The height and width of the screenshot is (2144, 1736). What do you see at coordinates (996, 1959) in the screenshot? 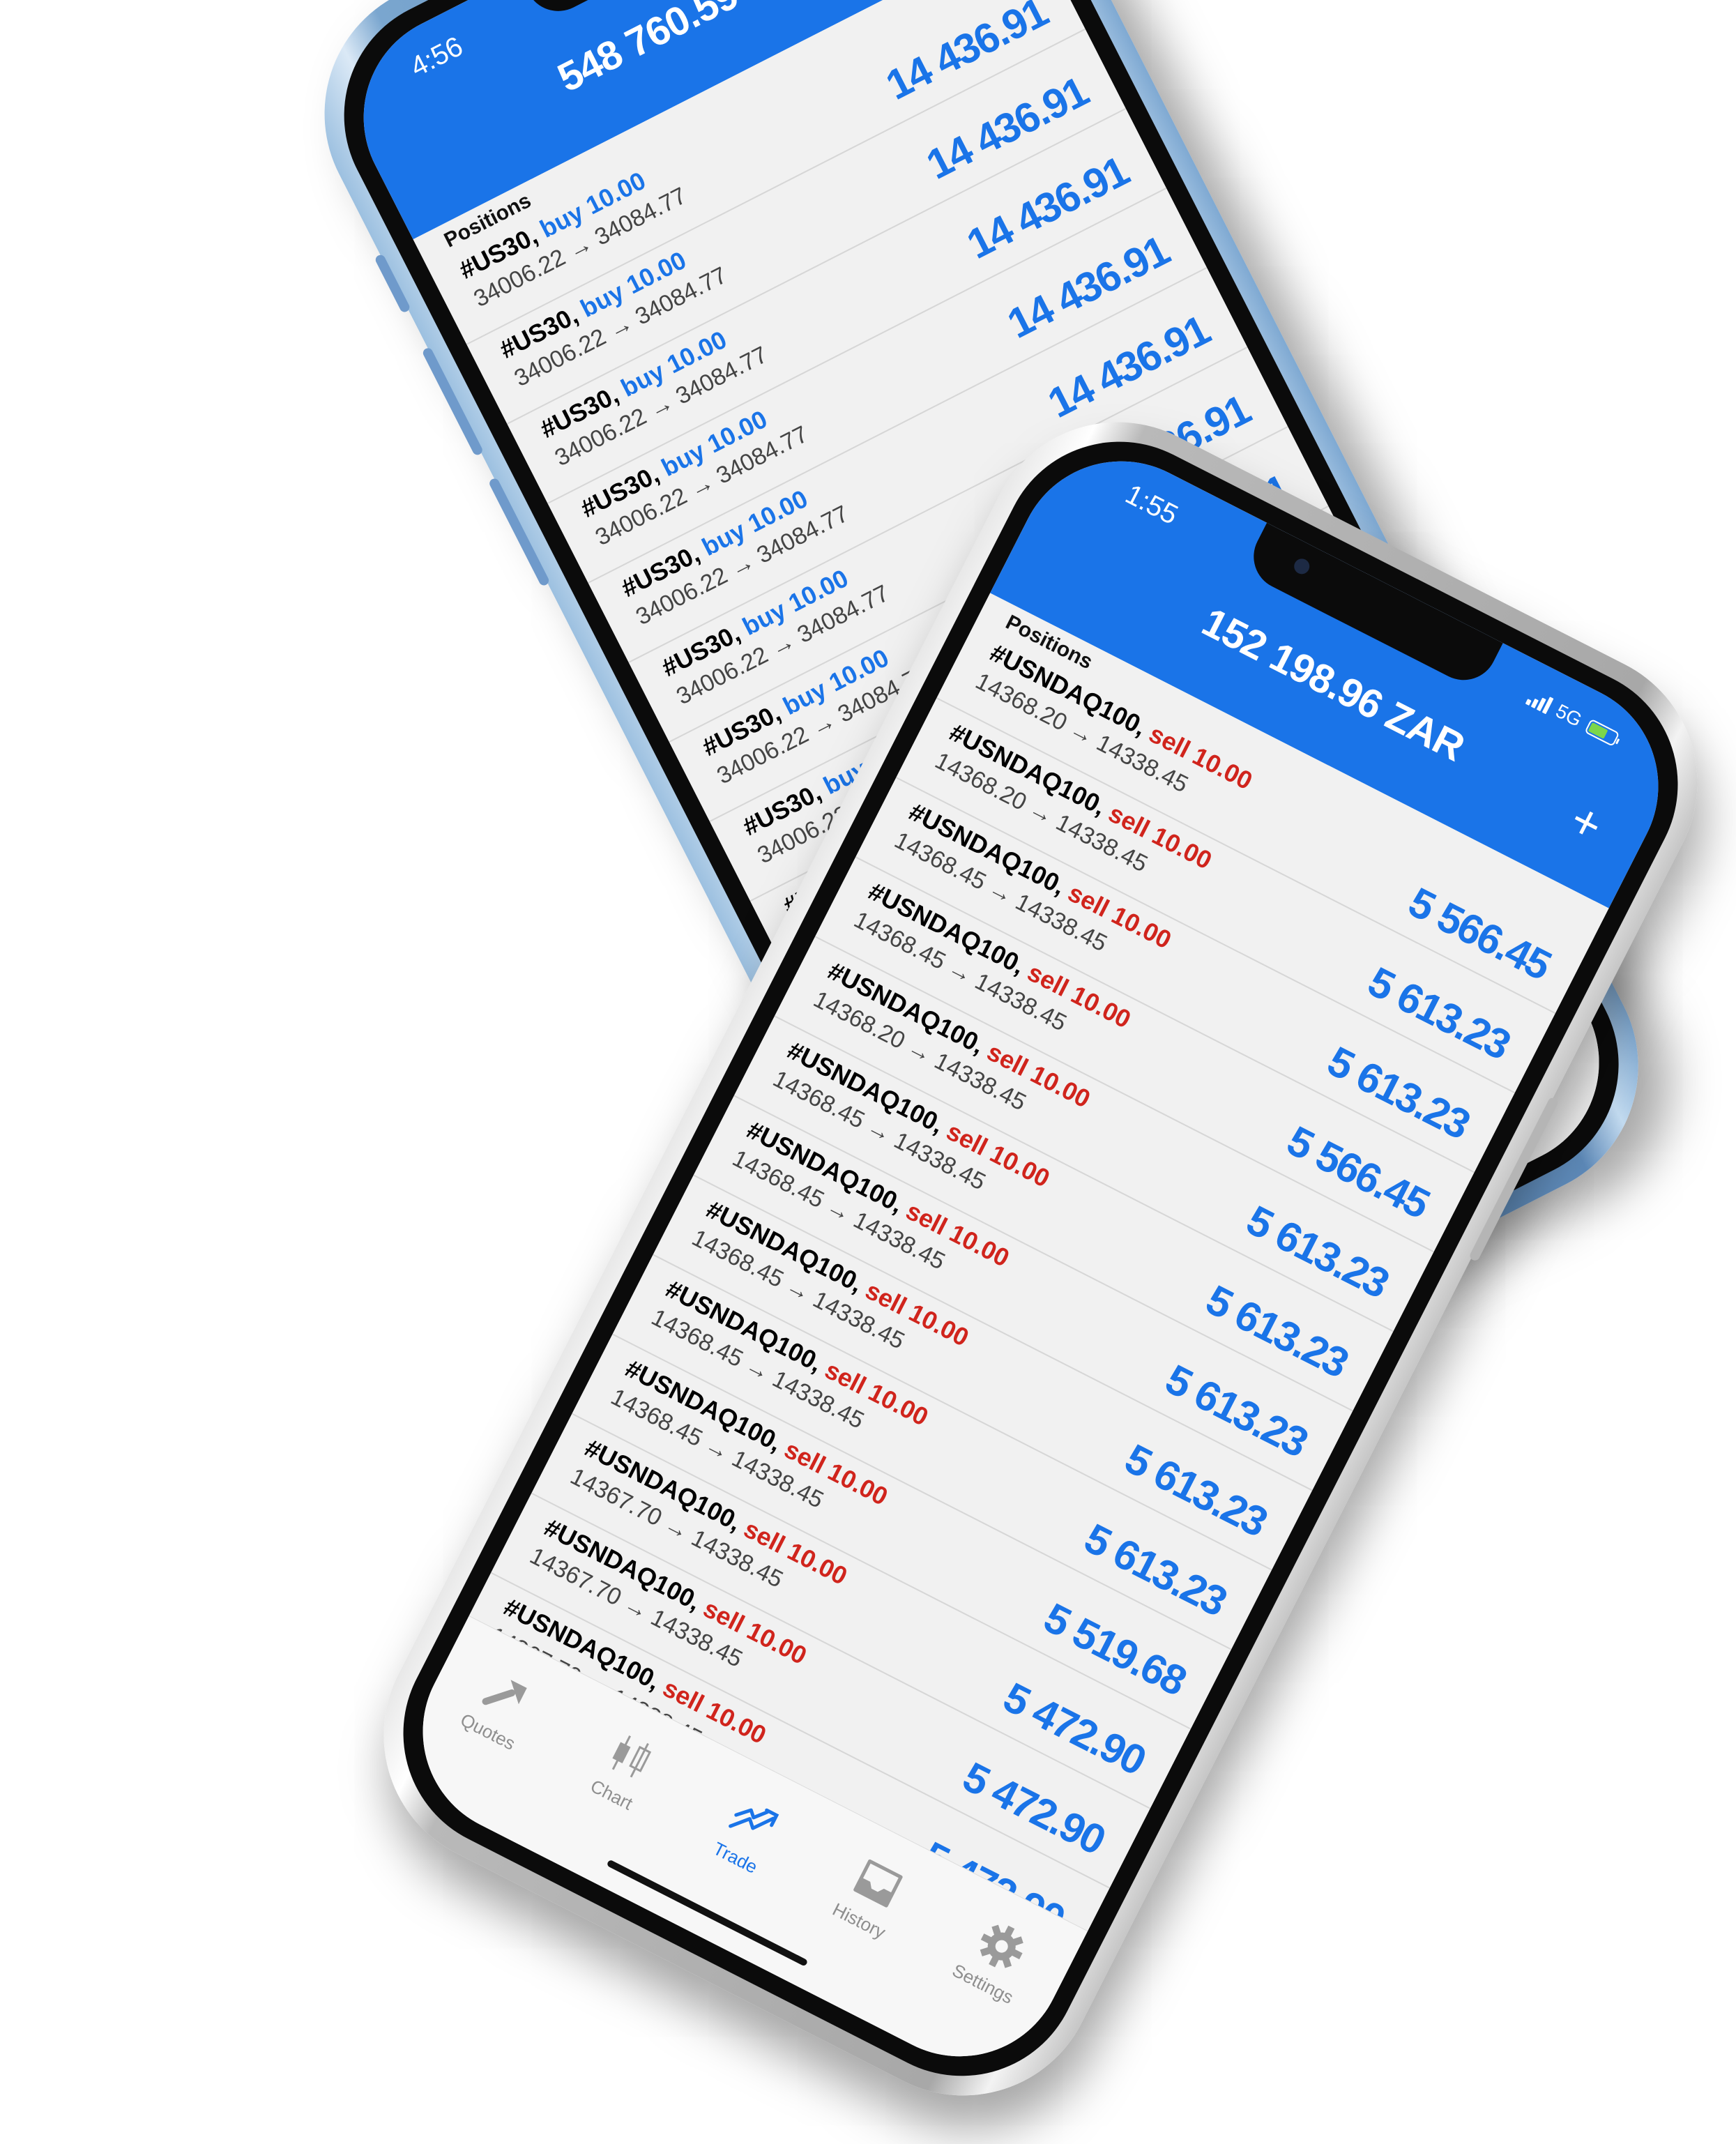
I see `tab-settings: Settings` at bounding box center [996, 1959].